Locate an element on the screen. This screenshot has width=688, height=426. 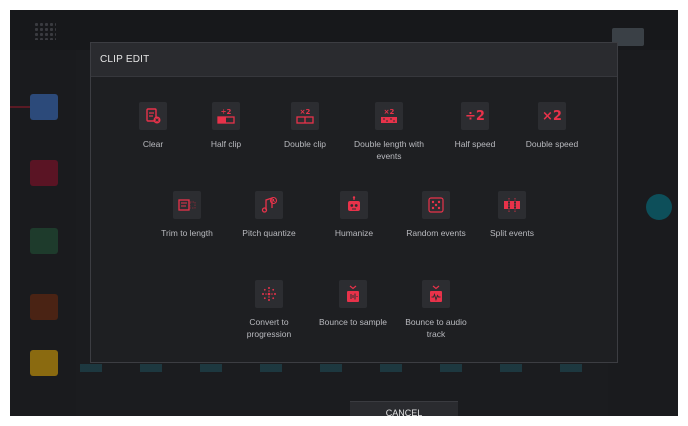
half-clip-icon: ÷2 is located at coordinates (226, 116).